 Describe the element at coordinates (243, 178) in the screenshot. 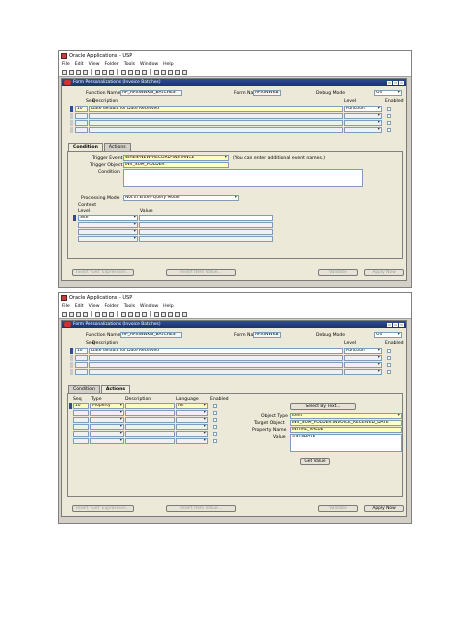

I see `condition-textarea` at that location.